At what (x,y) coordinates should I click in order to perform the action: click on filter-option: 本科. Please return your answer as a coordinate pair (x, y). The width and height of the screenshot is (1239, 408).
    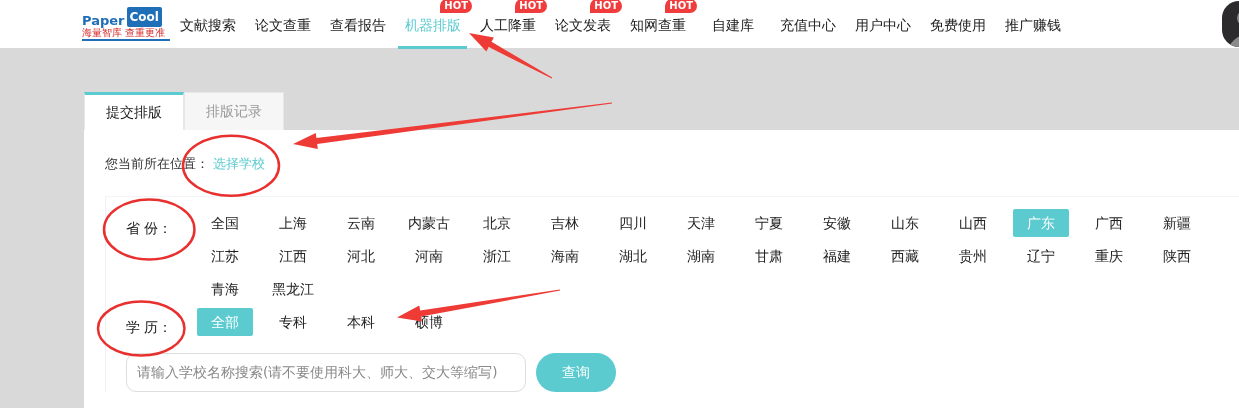
    Looking at the image, I should click on (361, 321).